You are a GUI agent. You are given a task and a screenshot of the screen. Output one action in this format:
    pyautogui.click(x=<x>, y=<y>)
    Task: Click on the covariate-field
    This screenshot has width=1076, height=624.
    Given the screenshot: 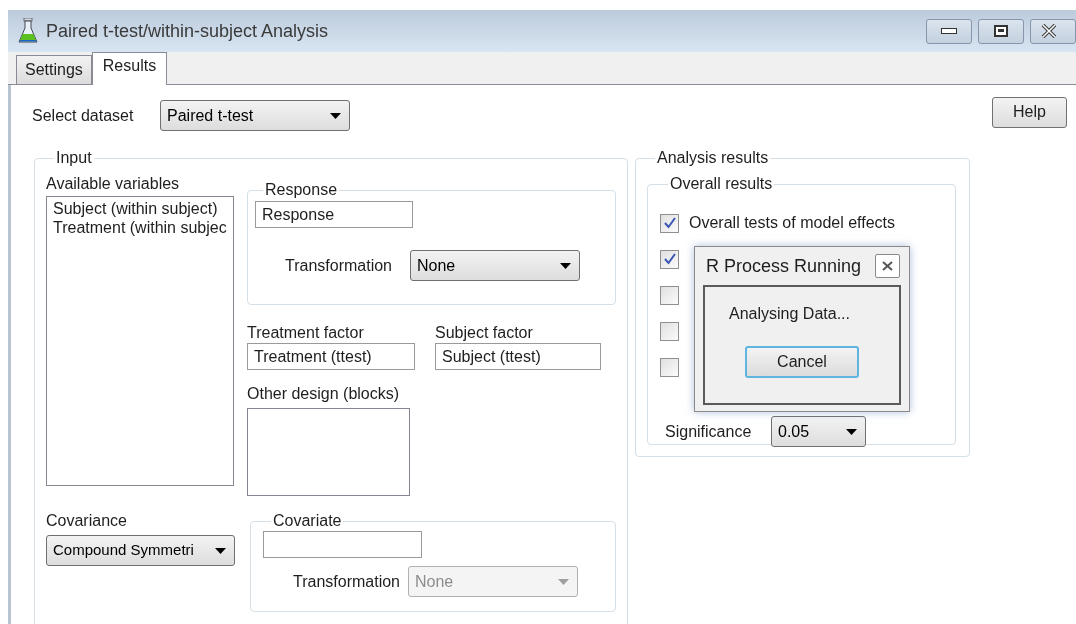 What is the action you would take?
    pyautogui.click(x=342, y=544)
    